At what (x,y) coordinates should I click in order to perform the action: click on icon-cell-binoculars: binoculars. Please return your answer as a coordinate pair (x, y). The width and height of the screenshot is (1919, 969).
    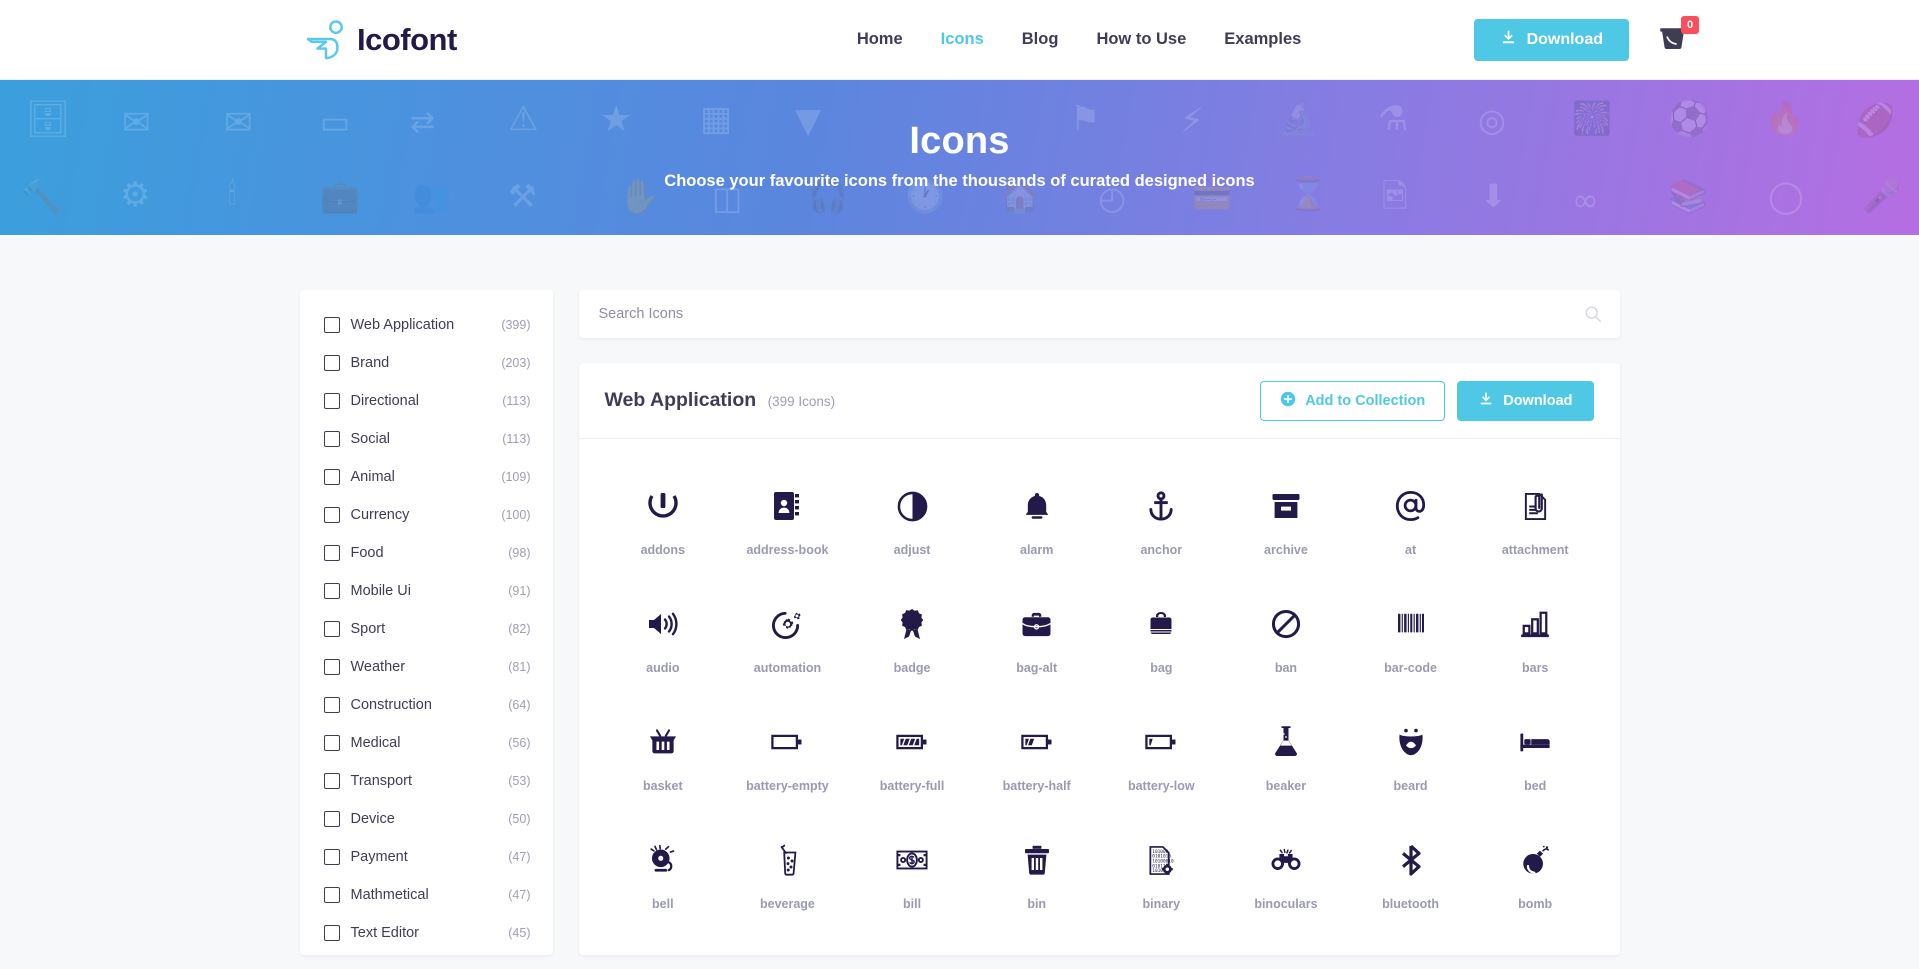
    Looking at the image, I should click on (1286, 878).